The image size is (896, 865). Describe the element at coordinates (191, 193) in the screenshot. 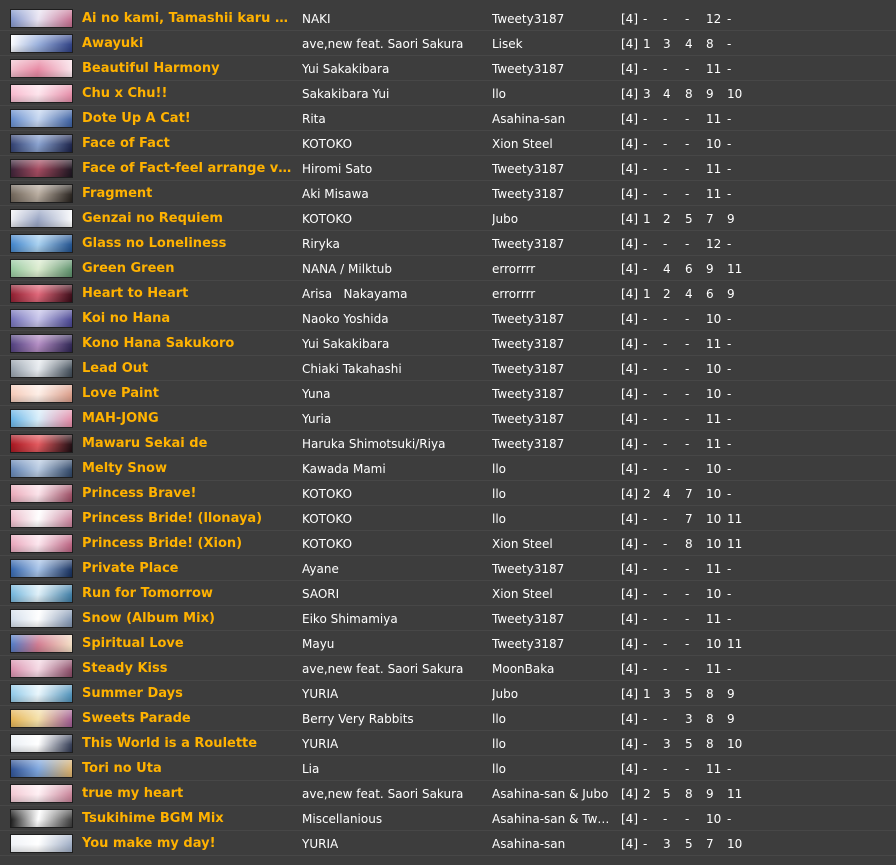

I see `song-title: Fragment` at that location.